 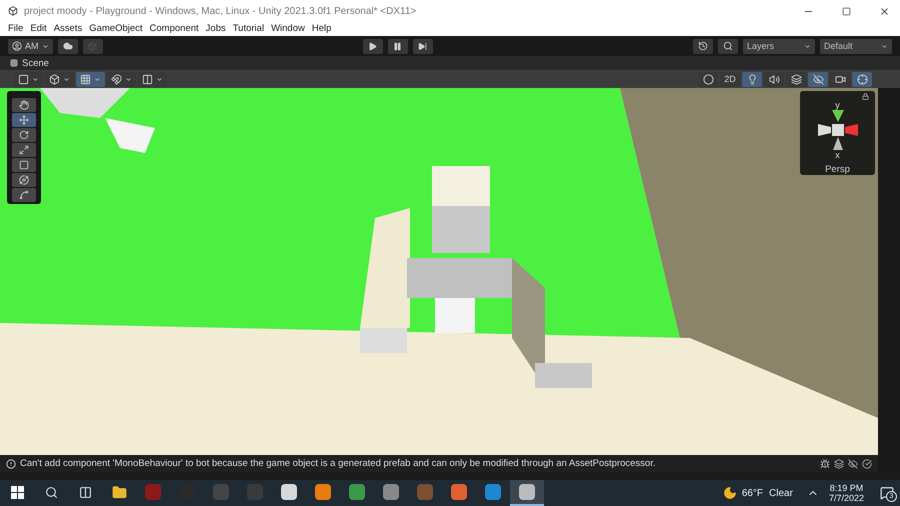 What do you see at coordinates (730, 79) in the screenshot?
I see `2d-toggle: 2D` at bounding box center [730, 79].